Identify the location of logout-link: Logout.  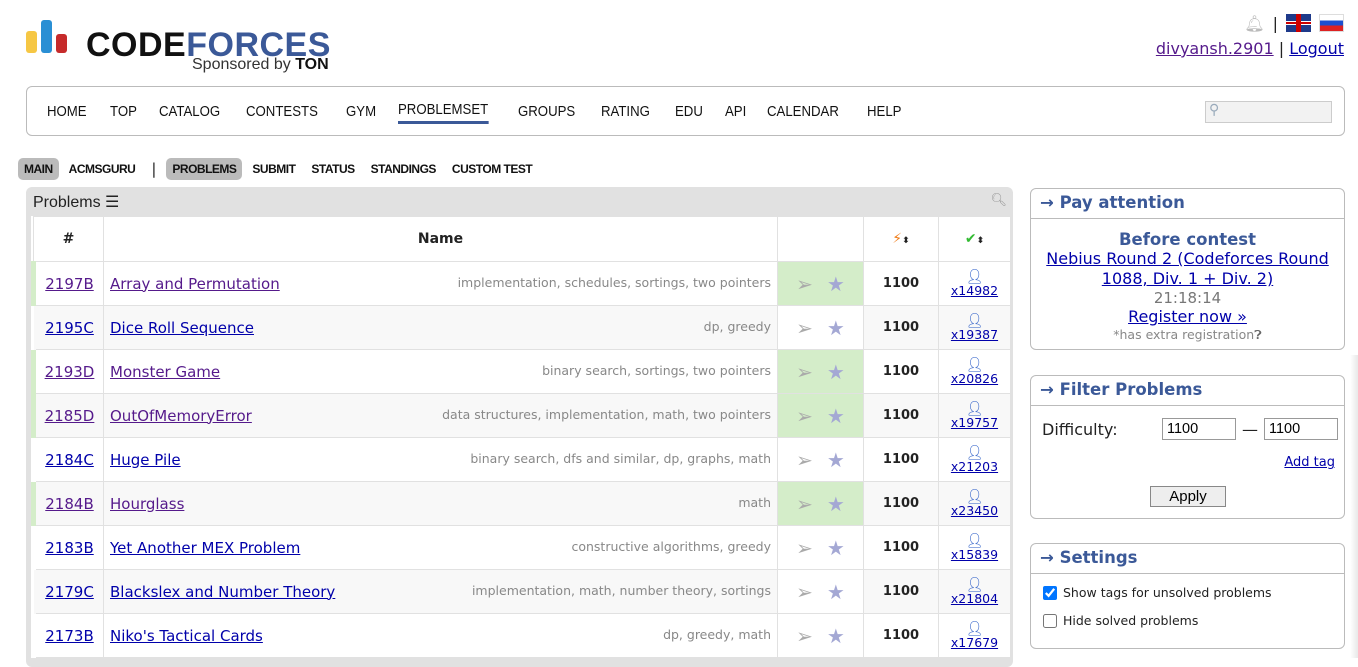
(1316, 48).